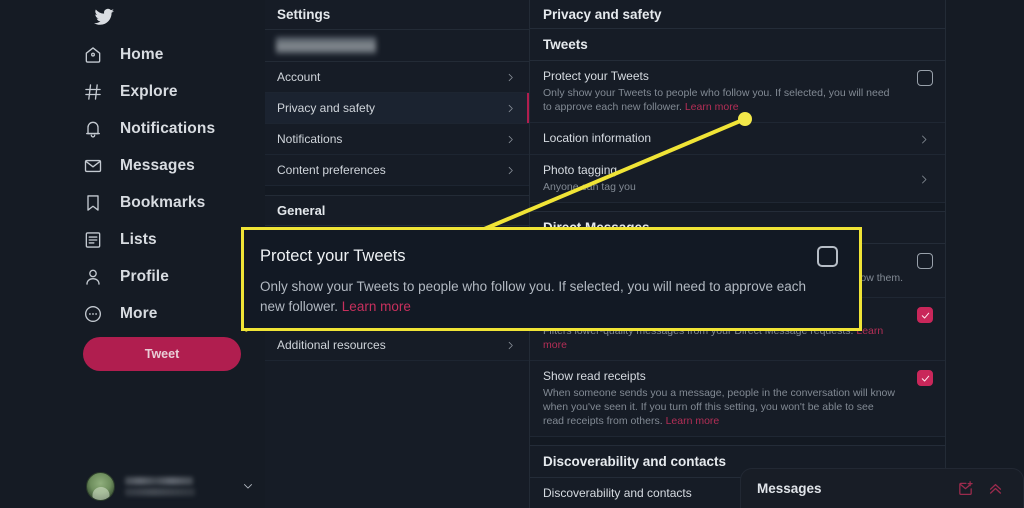  Describe the element at coordinates (138, 239) in the screenshot. I see `sidebar-item-label: Lists` at that location.